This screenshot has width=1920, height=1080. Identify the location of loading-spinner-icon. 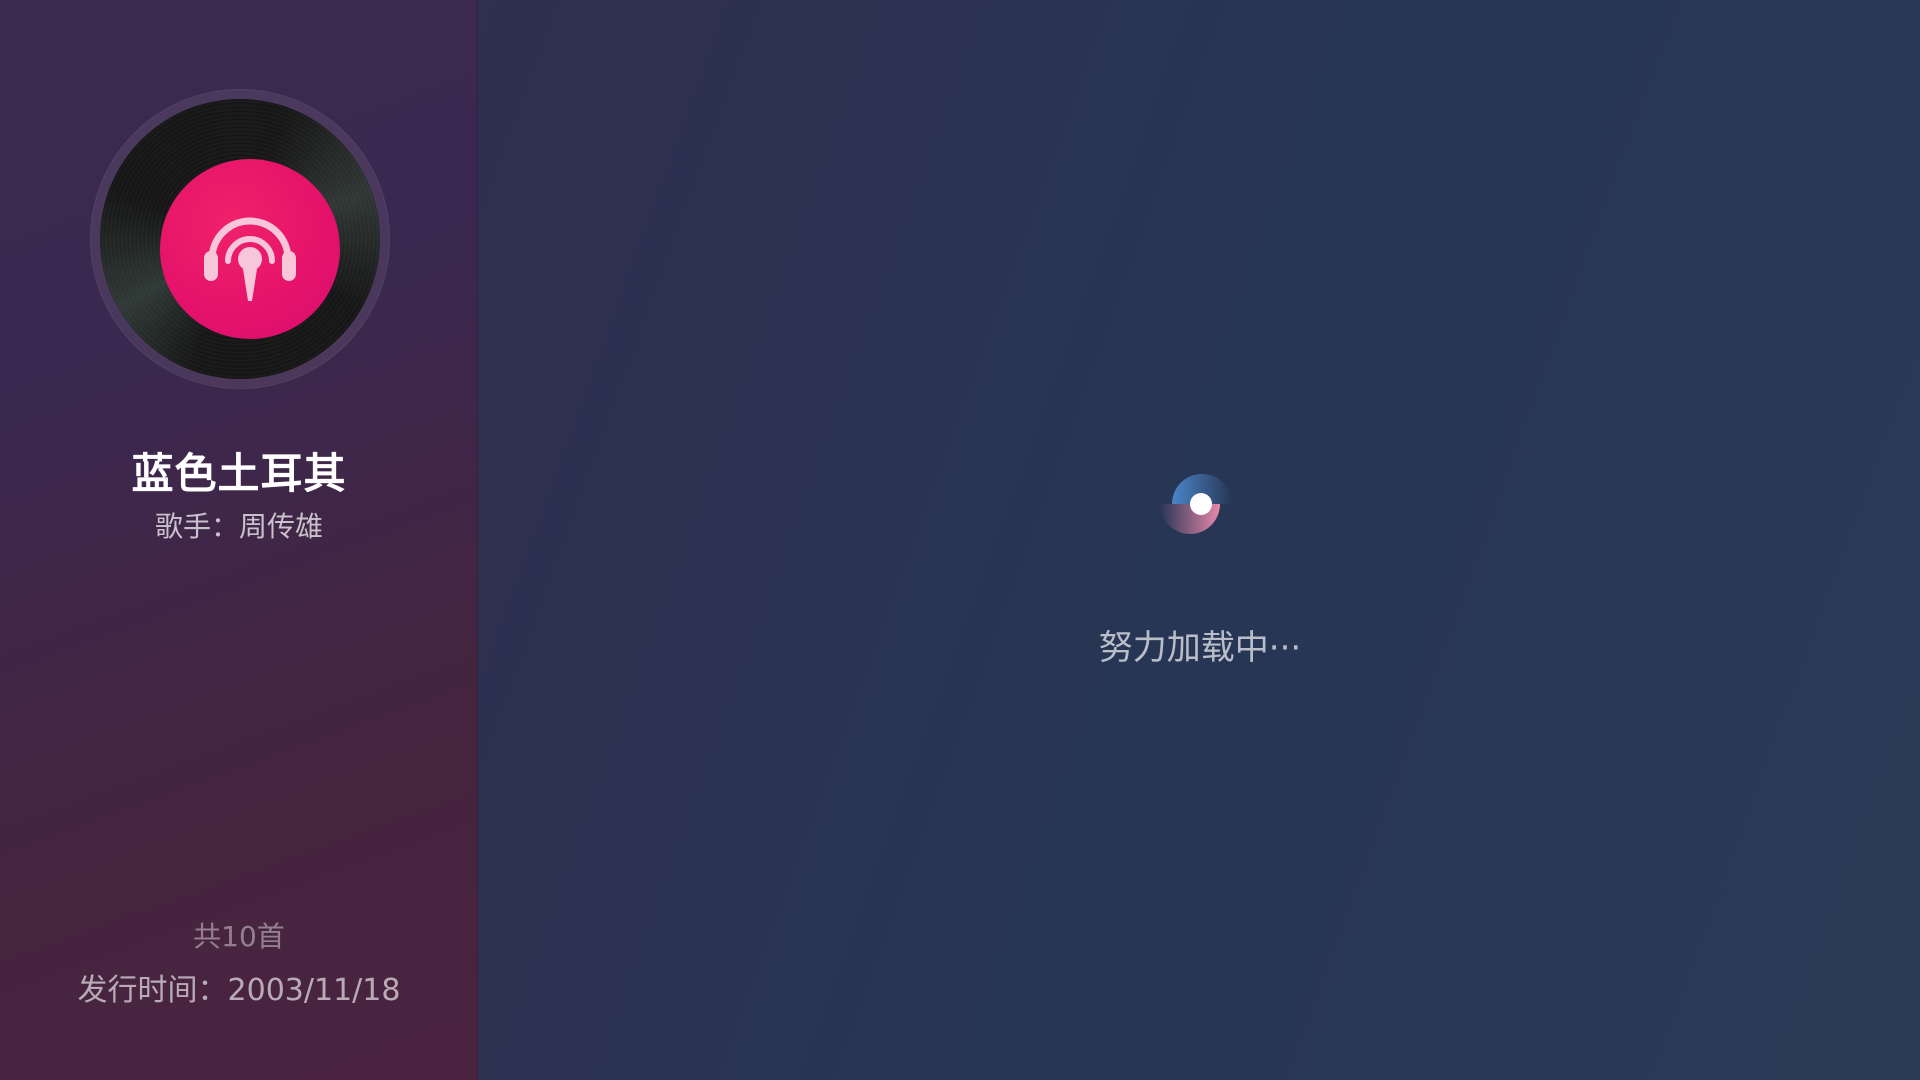
(1200, 507).